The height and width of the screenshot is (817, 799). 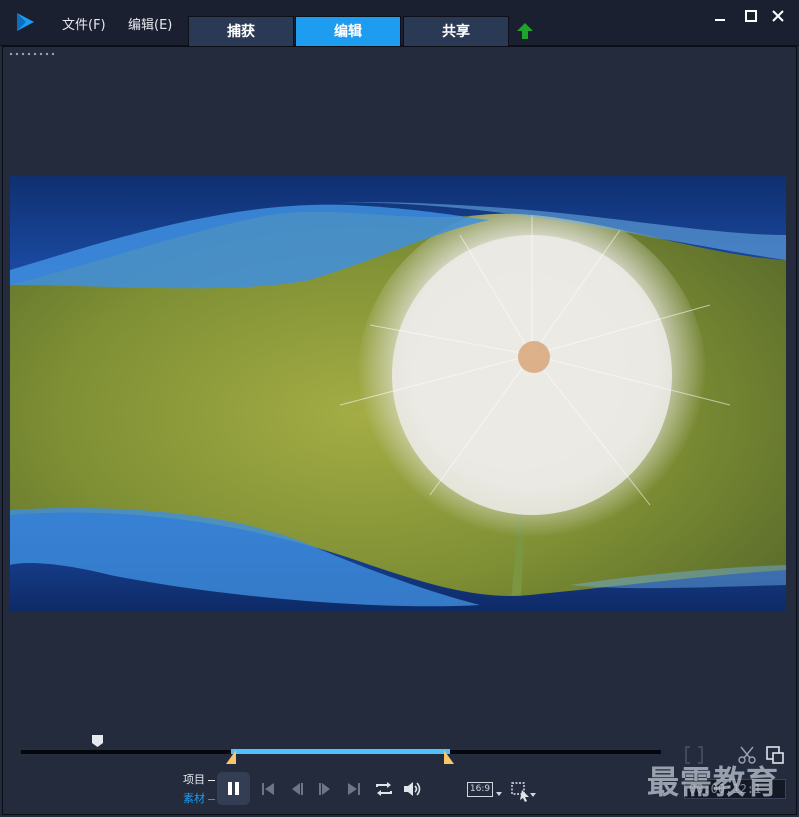 What do you see at coordinates (521, 791) in the screenshot?
I see `crop-icon` at bounding box center [521, 791].